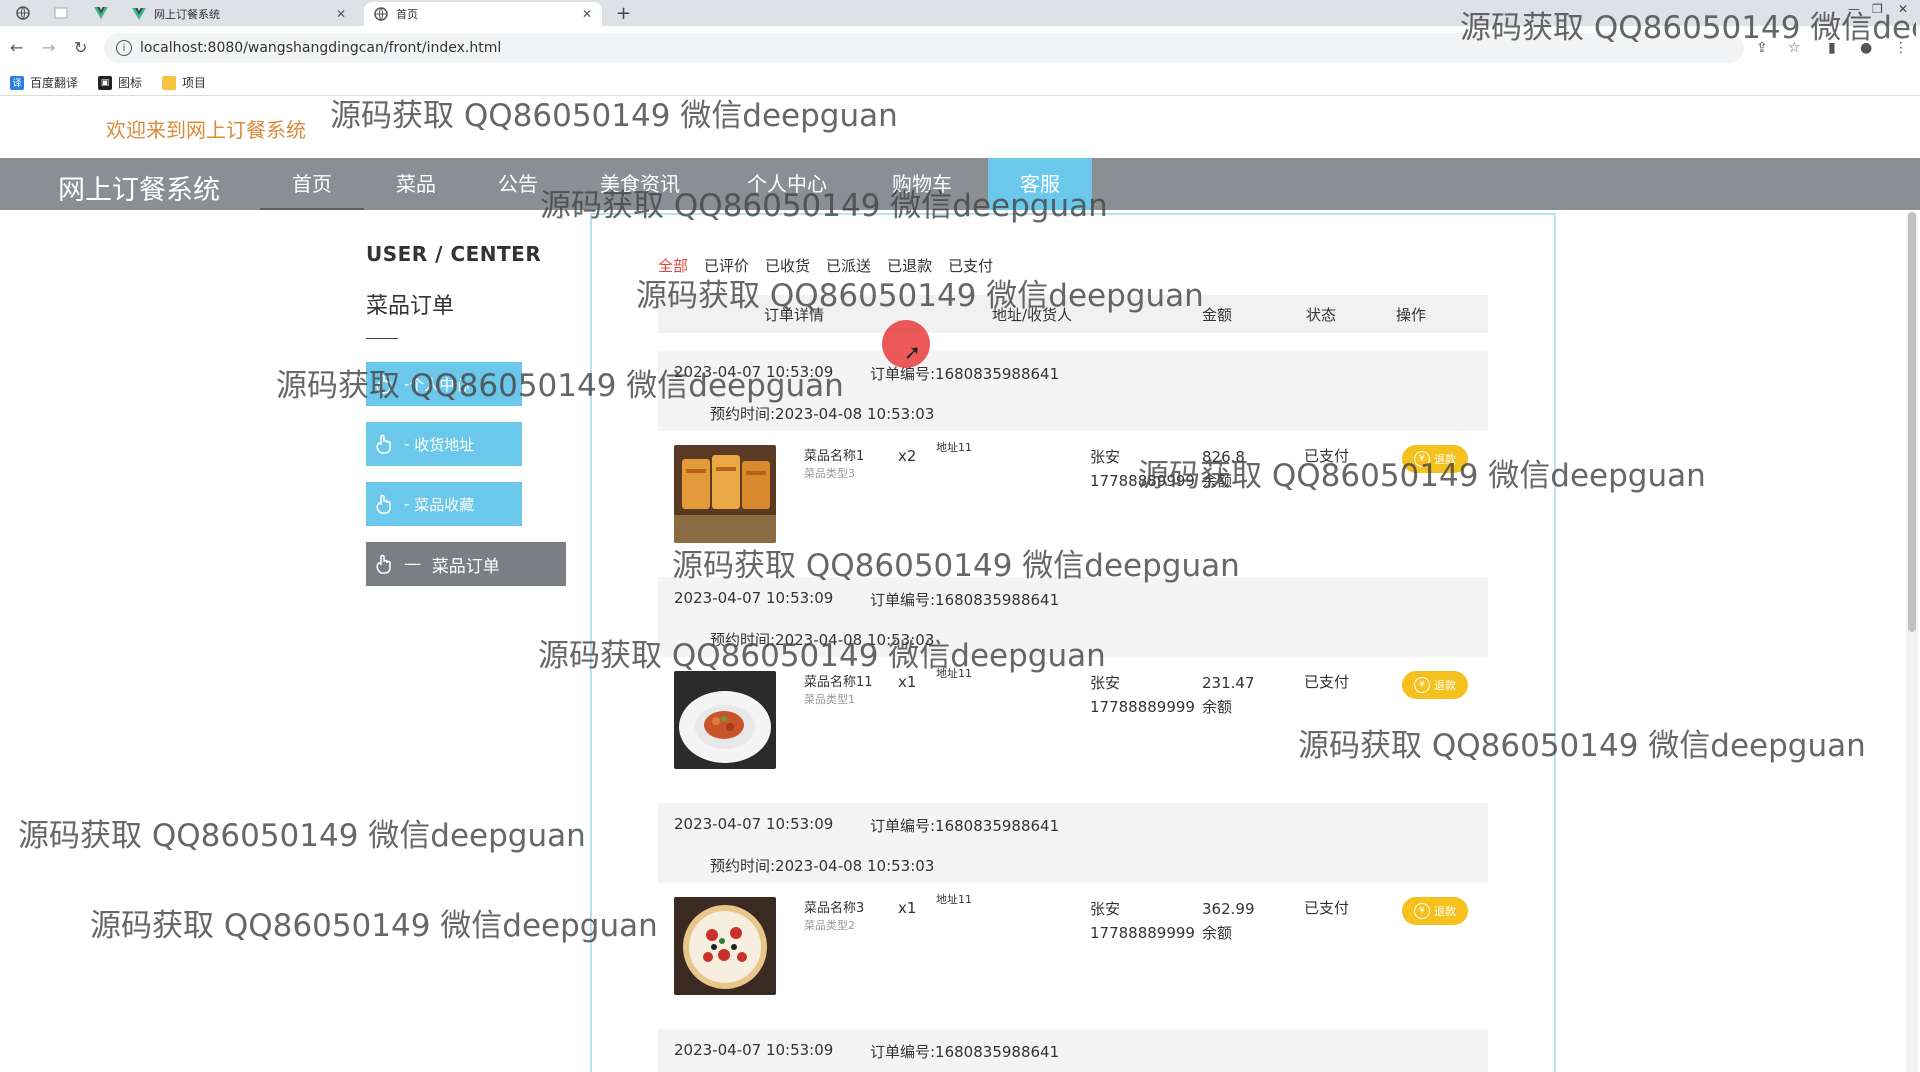 The height and width of the screenshot is (1072, 1920). Describe the element at coordinates (838, 680) in the screenshot. I see `dish-name: 菜品名称11` at that location.